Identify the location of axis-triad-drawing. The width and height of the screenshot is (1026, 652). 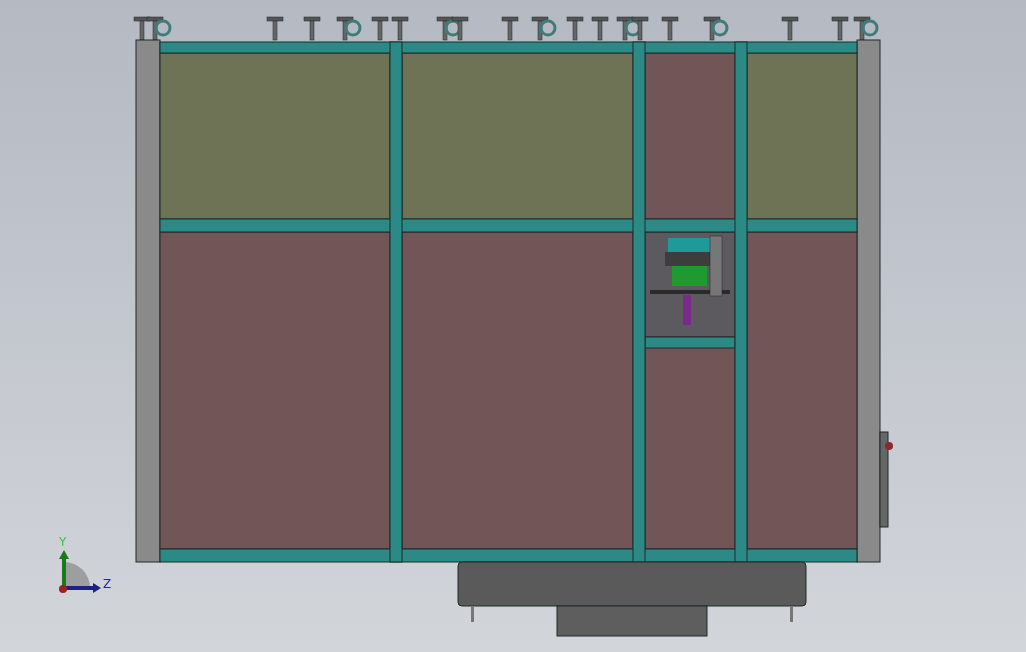
(80, 571).